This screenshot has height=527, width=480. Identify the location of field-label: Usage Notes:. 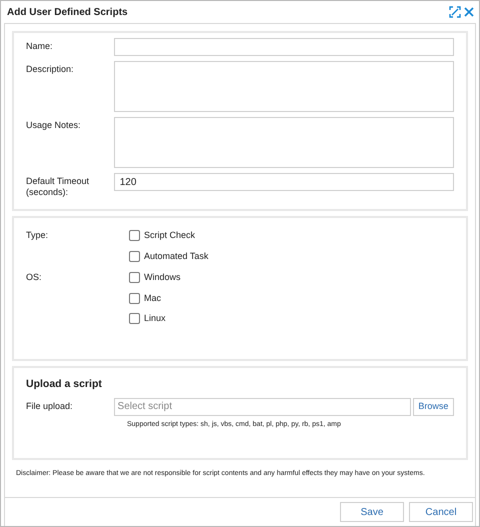
(54, 125).